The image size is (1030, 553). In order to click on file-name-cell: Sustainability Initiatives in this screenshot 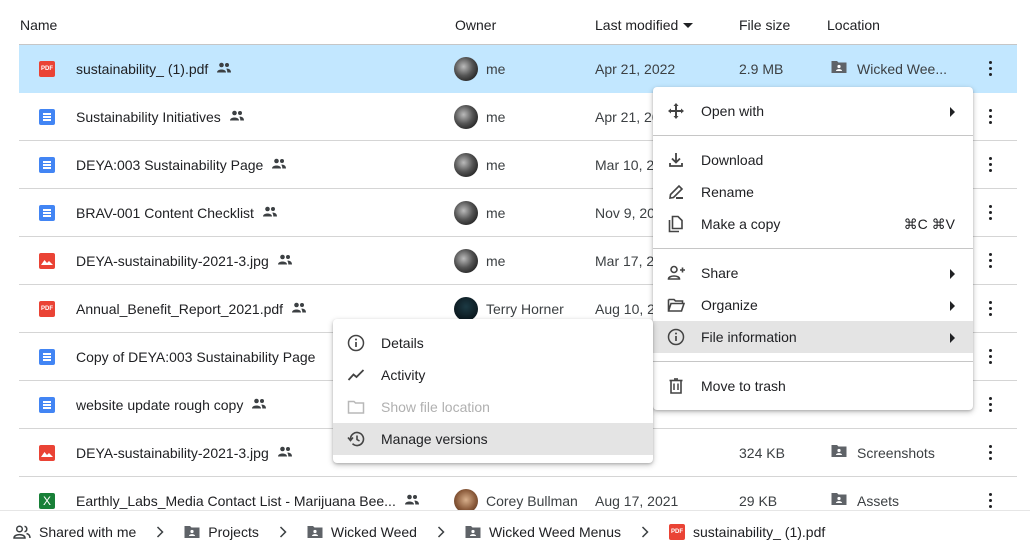, I will do `click(142, 116)`.